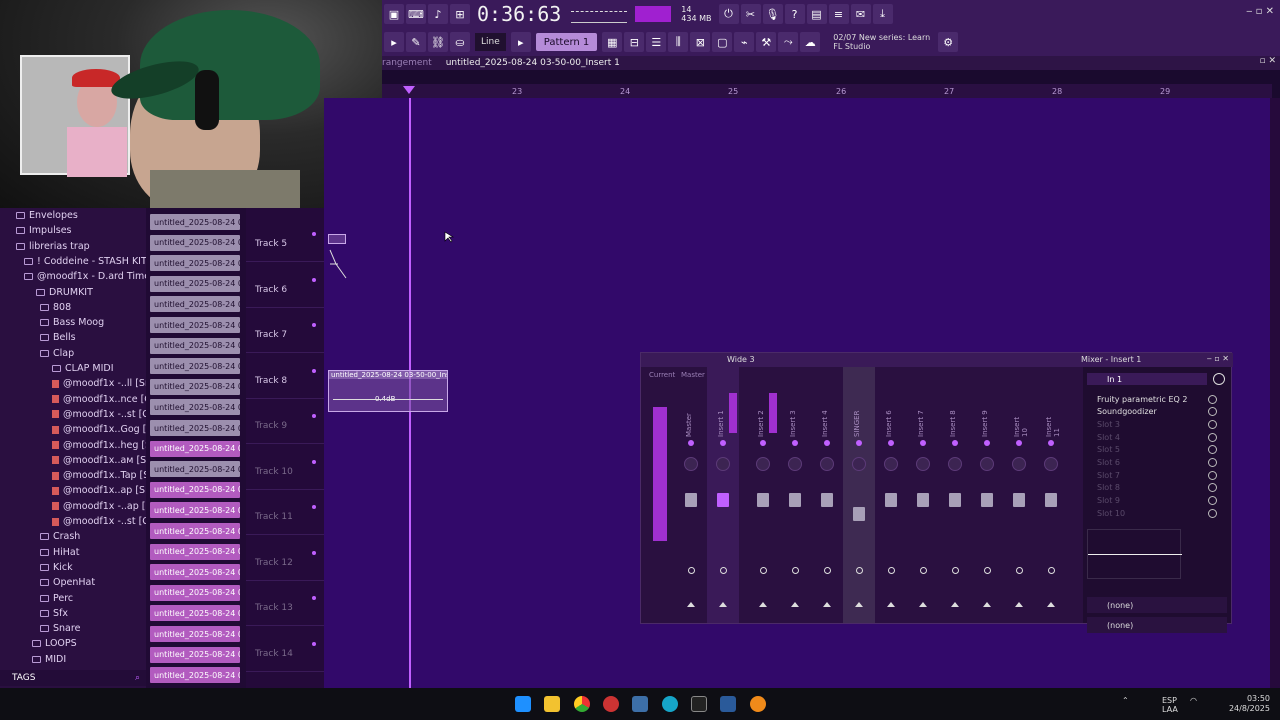 This screenshot has width=1280, height=720. Describe the element at coordinates (612, 42) in the screenshot. I see `playlist-icon: ▦` at that location.